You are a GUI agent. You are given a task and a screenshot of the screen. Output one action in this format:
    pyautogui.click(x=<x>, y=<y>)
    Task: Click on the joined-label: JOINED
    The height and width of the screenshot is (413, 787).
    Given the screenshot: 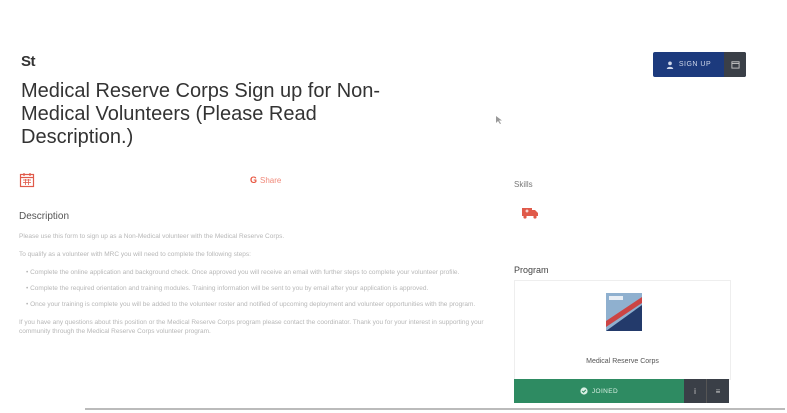 What is the action you would take?
    pyautogui.click(x=605, y=391)
    